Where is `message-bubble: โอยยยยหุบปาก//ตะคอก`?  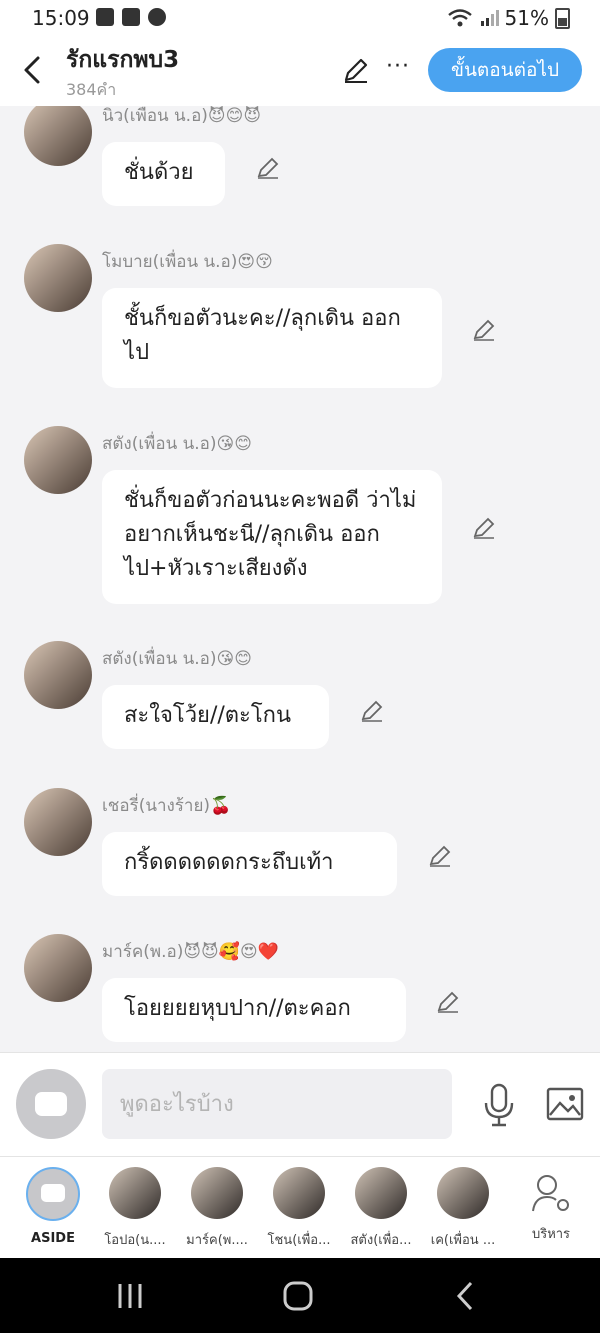 message-bubble: โอยยยยหุบปาก//ตะคอก is located at coordinates (254, 1010).